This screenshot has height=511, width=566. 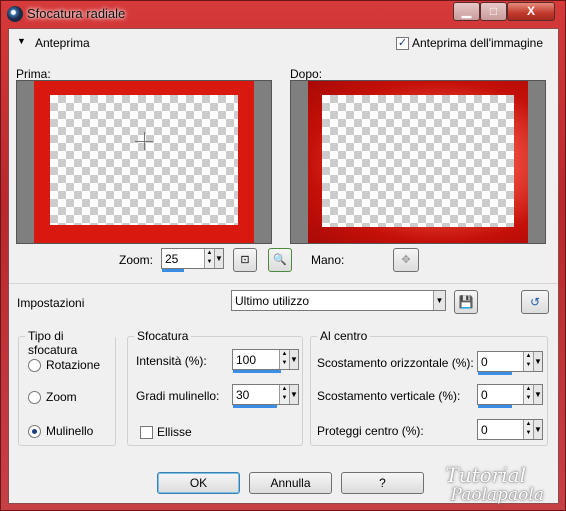 What do you see at coordinates (265, 361) in the screenshot?
I see `intensity-spinbox: 100 ▲ ▼ ▼` at bounding box center [265, 361].